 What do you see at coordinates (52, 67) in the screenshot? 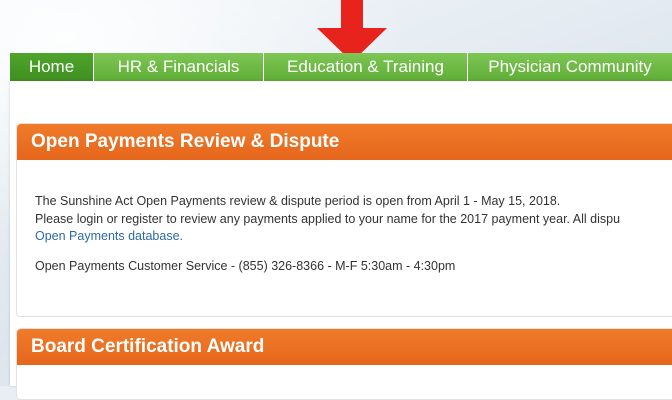
I see `tab-home: Home` at bounding box center [52, 67].